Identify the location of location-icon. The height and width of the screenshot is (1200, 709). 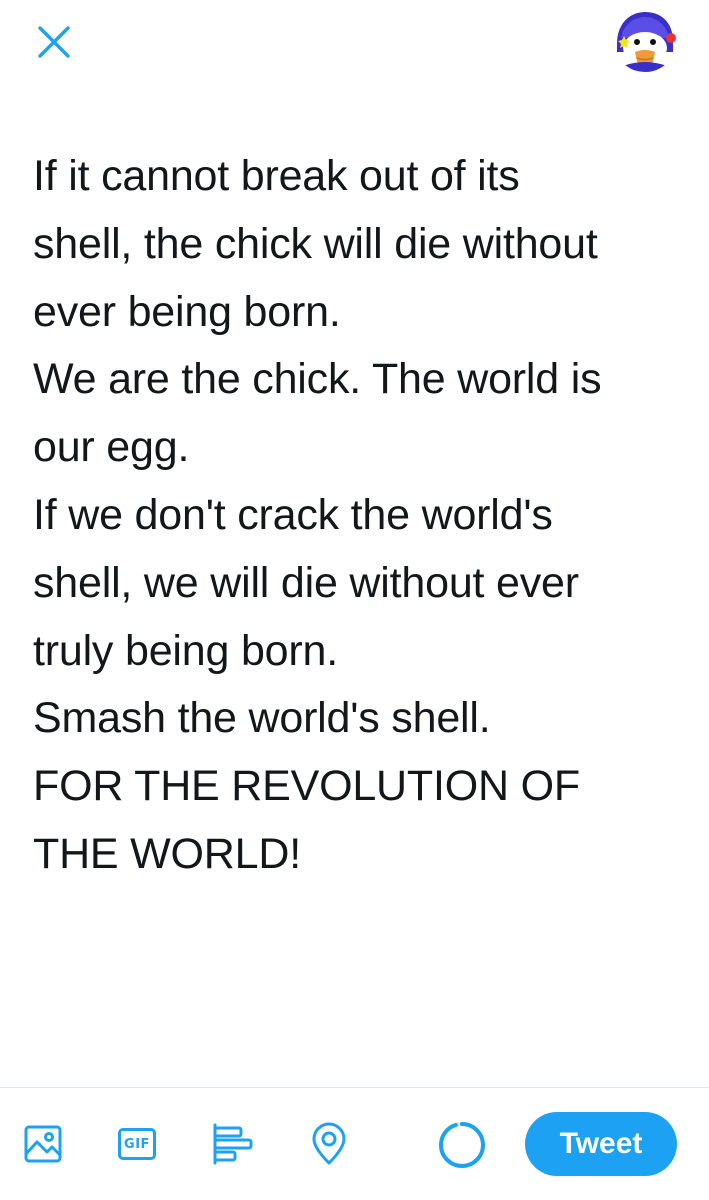
(329, 1143).